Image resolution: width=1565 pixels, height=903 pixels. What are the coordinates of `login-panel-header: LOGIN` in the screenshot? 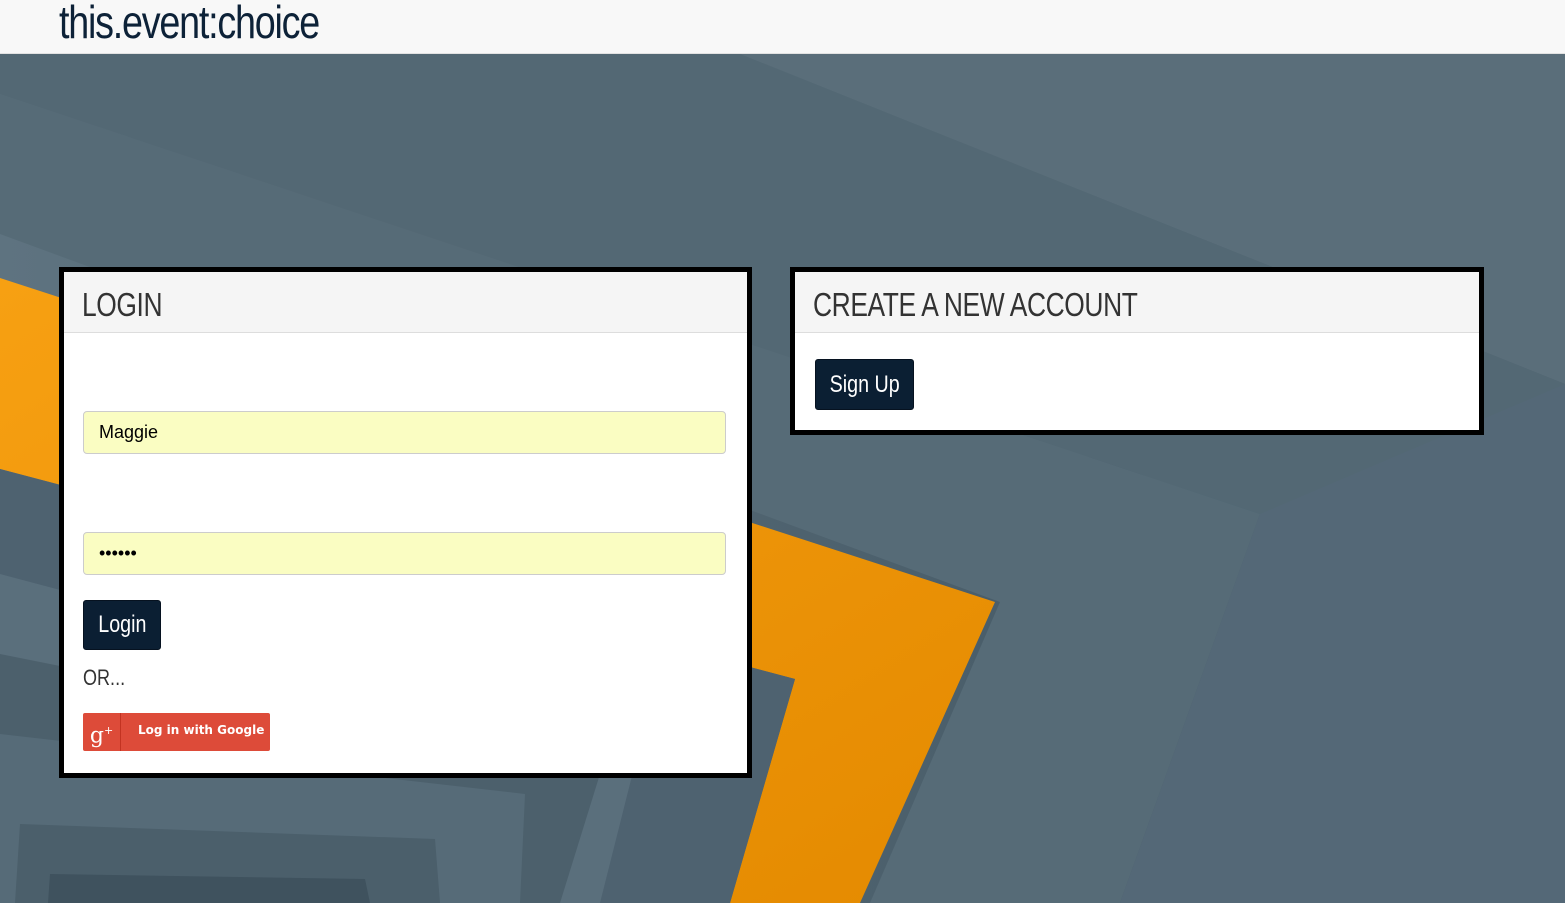 It's located at (405, 302).